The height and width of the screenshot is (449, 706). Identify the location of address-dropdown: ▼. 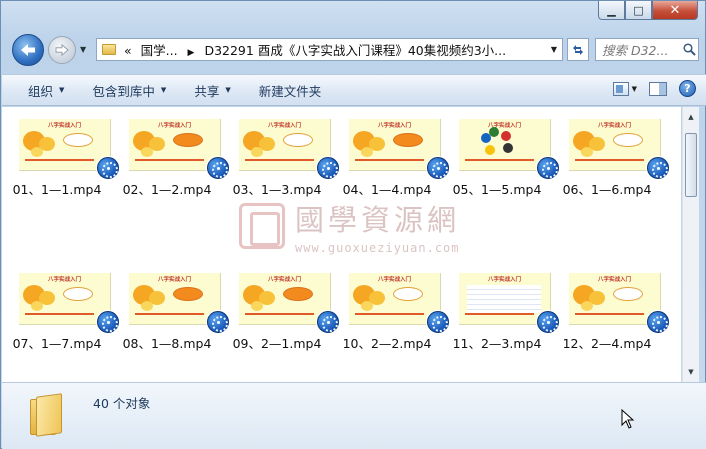
(554, 49).